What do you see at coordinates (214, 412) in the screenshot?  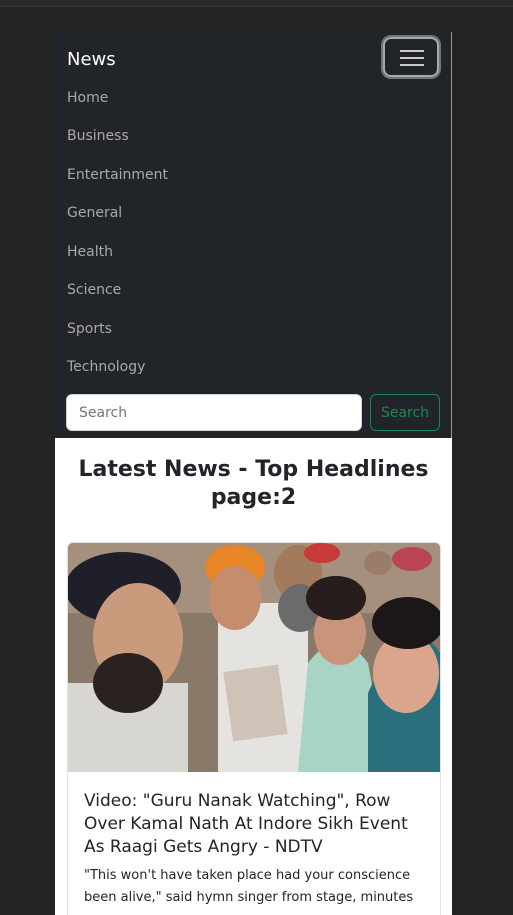 I see `search-input` at bounding box center [214, 412].